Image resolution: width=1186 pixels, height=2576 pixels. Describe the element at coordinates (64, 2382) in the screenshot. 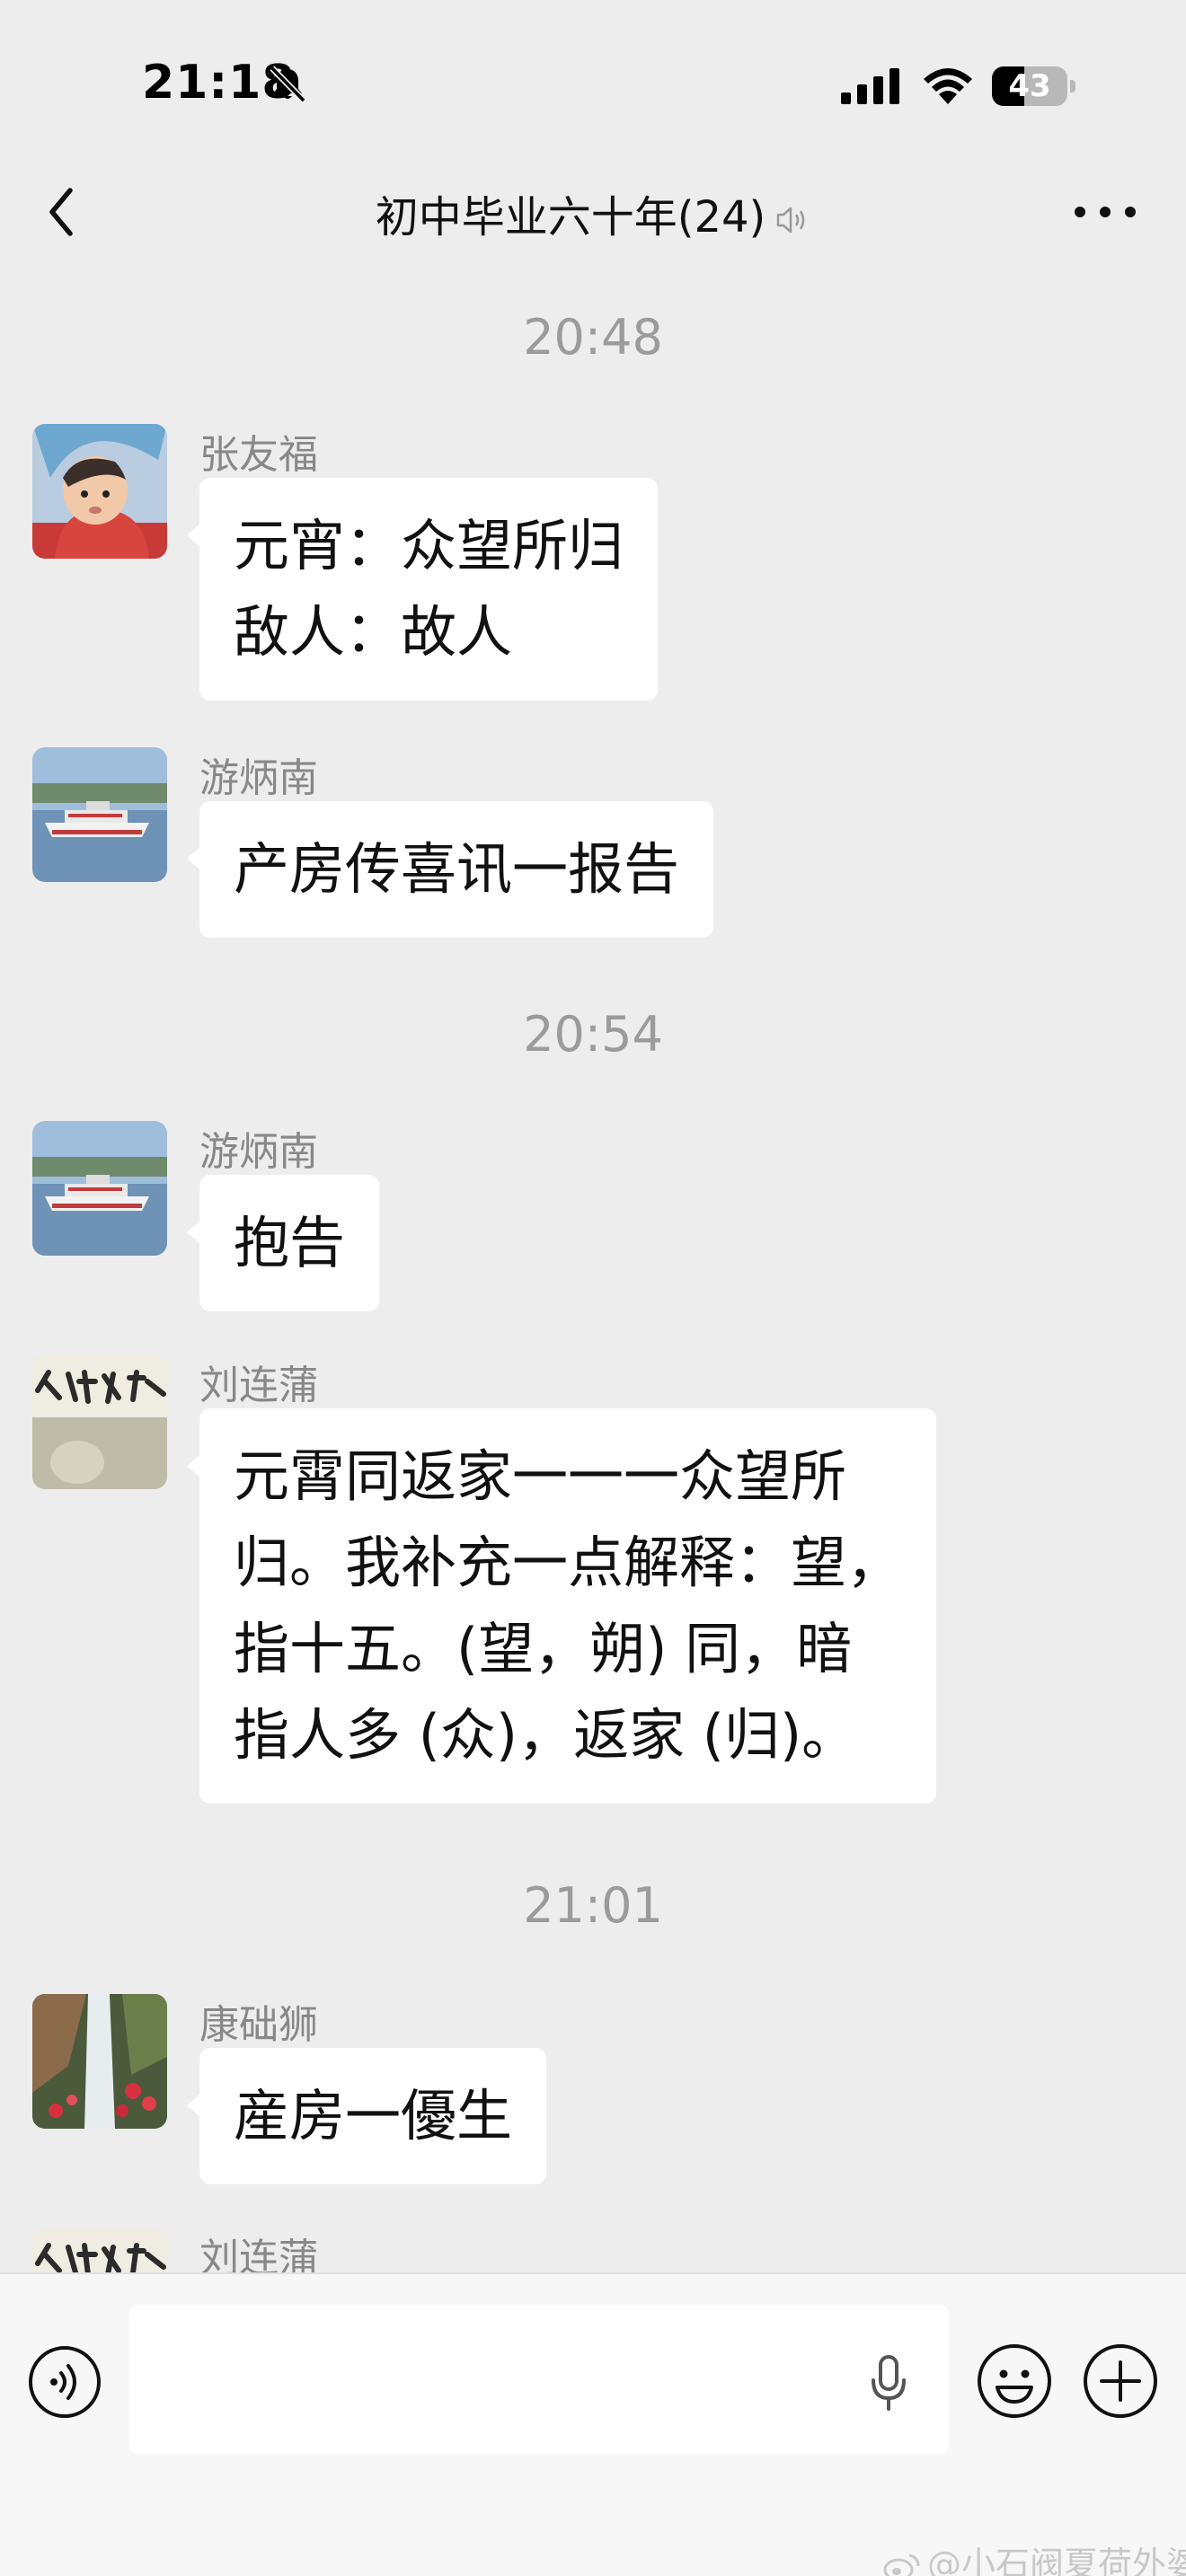

I see `voice-icon` at that location.